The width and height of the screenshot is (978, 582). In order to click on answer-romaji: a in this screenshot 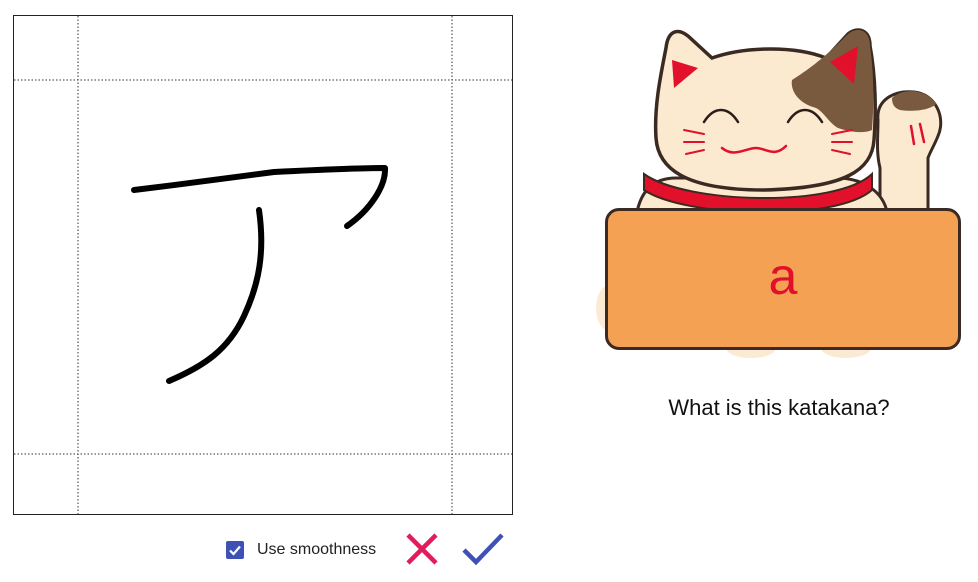, I will do `click(783, 277)`.